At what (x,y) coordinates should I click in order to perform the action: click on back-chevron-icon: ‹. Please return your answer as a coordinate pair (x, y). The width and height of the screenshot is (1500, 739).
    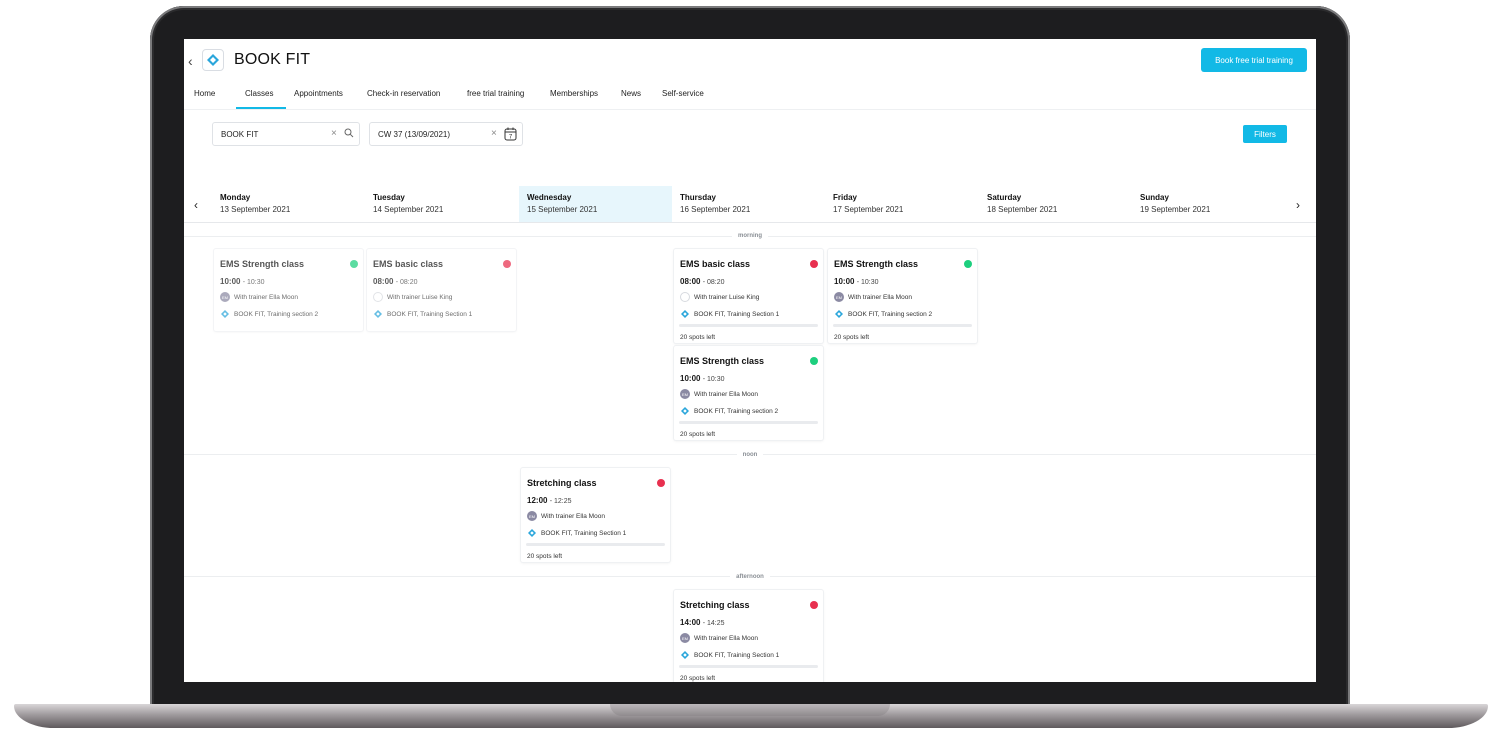
    Looking at the image, I should click on (190, 61).